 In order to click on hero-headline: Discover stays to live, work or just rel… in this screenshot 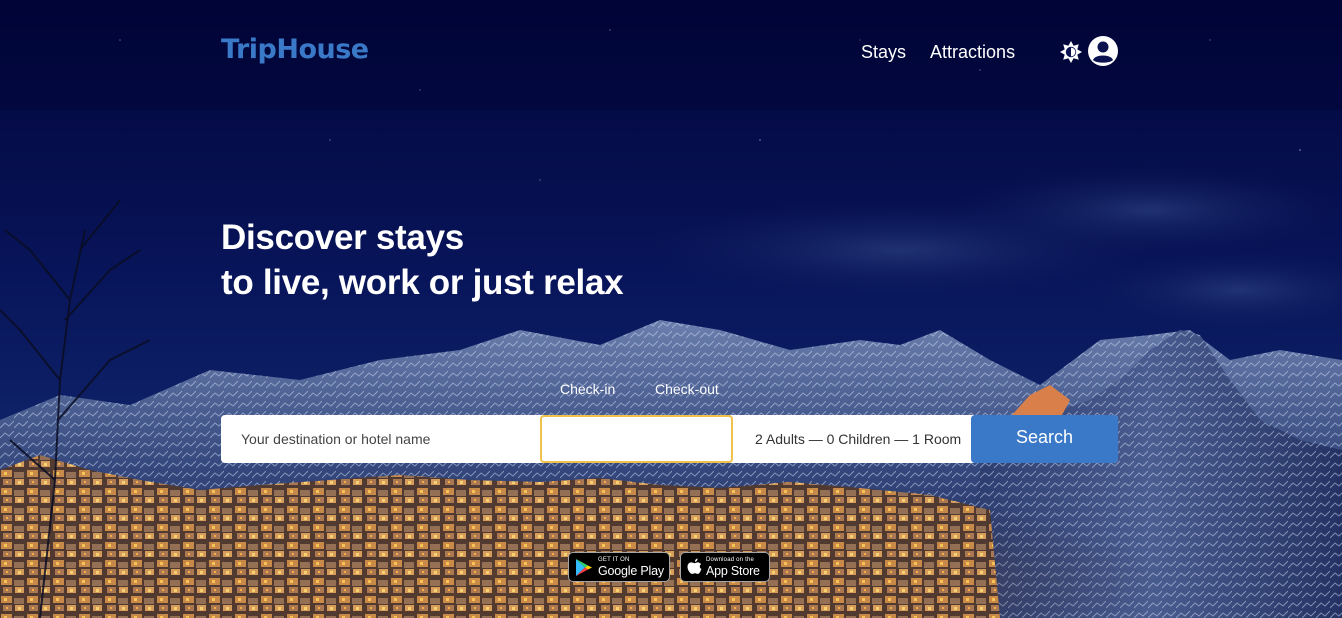, I will do `click(422, 260)`.